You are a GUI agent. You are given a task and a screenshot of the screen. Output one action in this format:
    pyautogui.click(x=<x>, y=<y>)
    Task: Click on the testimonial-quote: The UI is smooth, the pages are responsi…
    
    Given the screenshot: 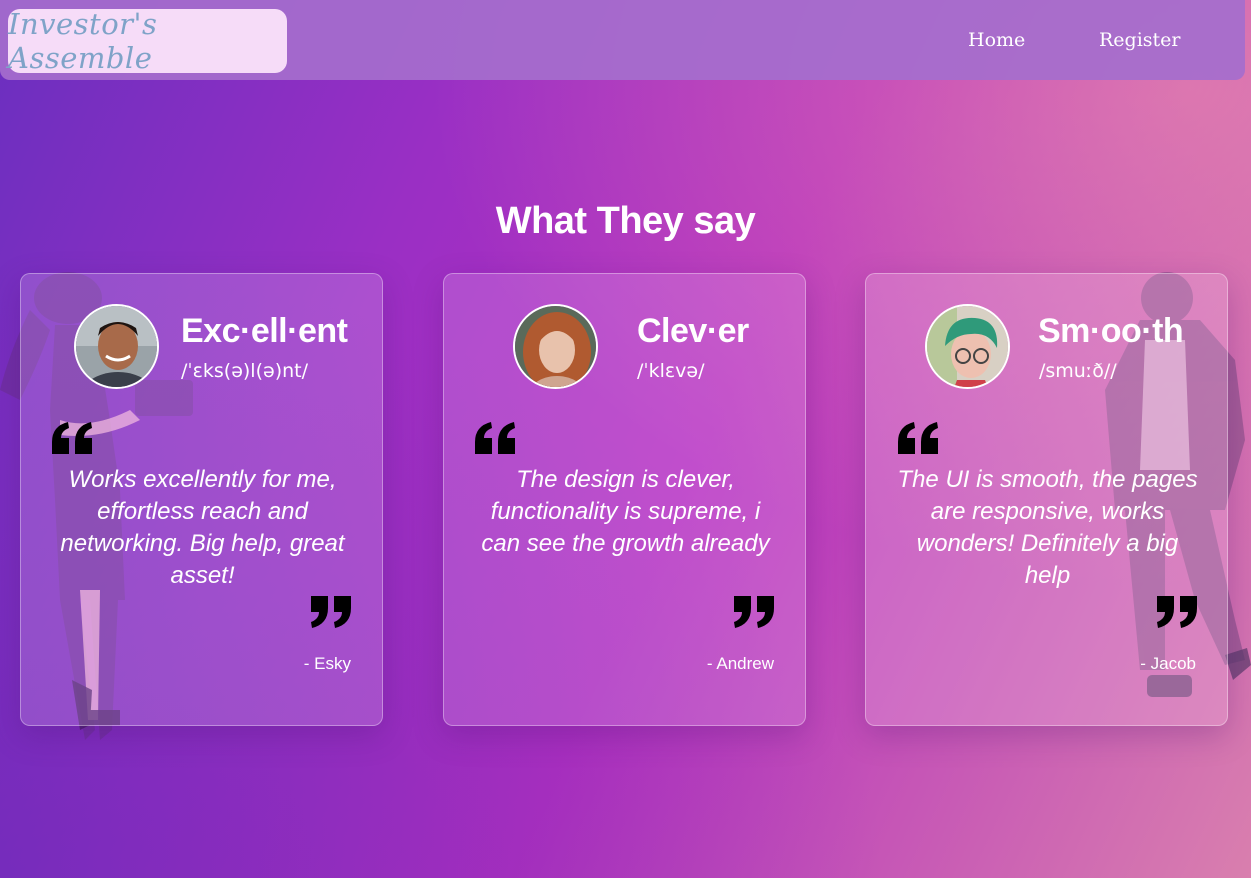 What is the action you would take?
    pyautogui.click(x=1047, y=527)
    